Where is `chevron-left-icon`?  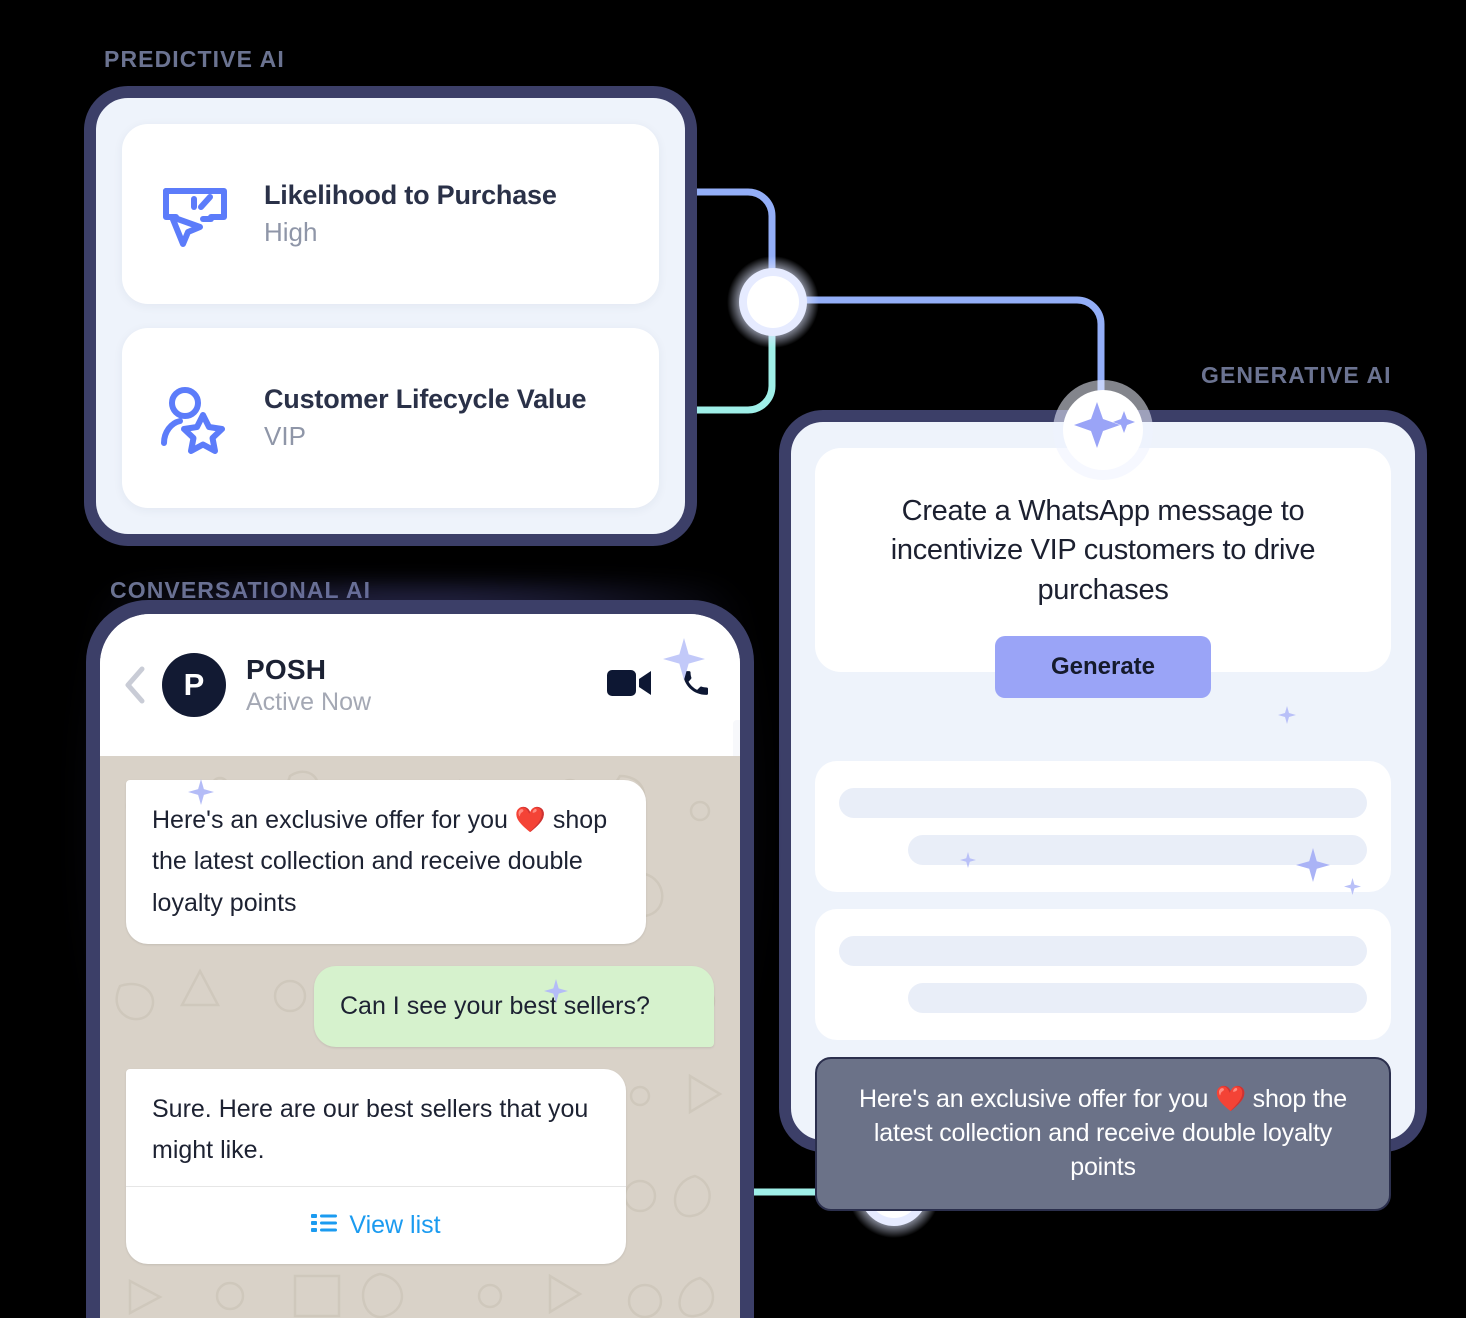
chevron-left-icon is located at coordinates (135, 685).